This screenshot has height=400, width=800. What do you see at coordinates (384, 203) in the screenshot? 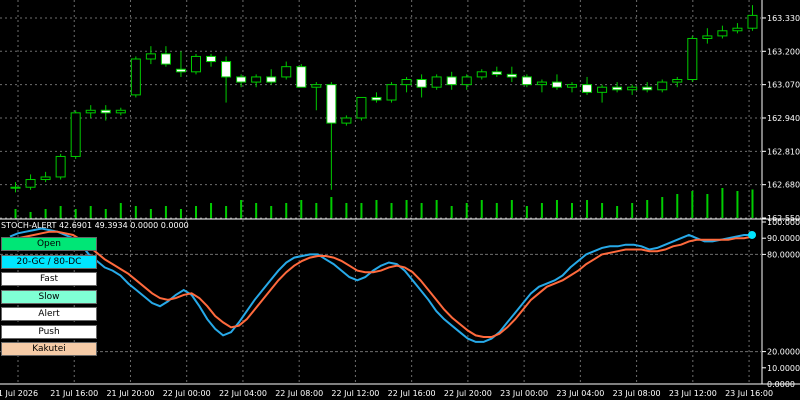
I see `volume-bars` at bounding box center [384, 203].